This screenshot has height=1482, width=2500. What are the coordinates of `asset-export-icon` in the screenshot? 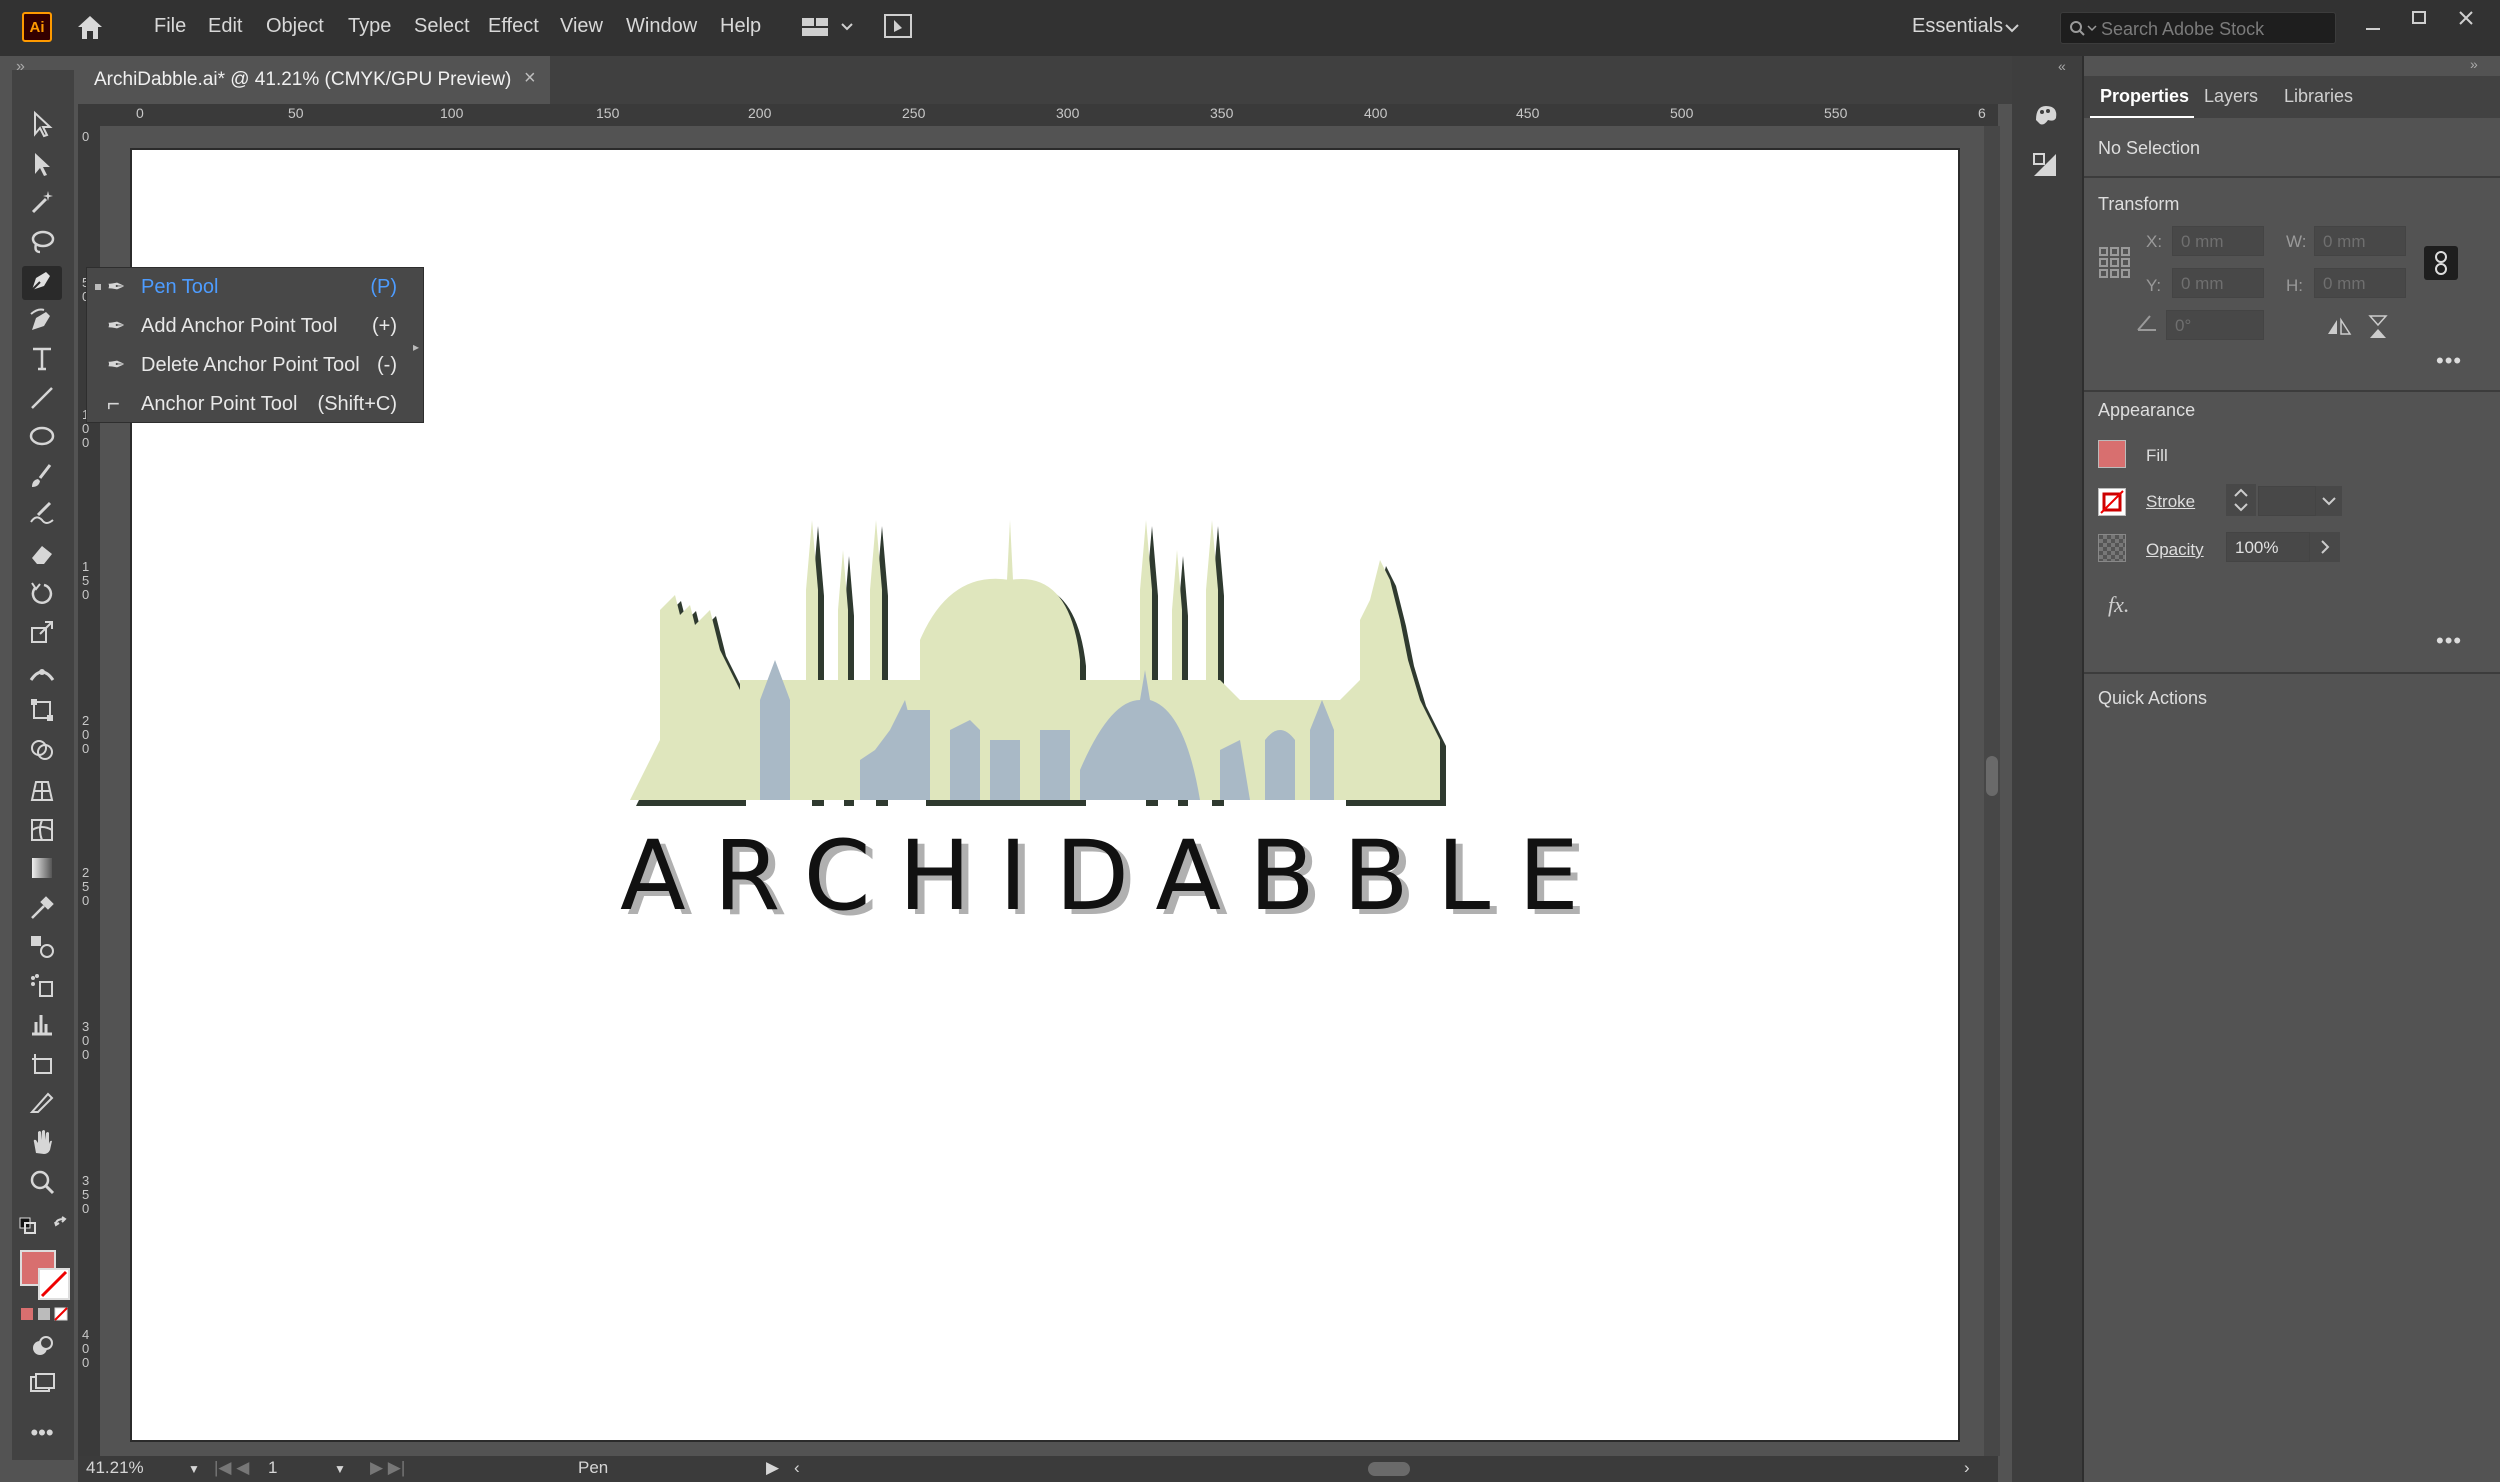 It's located at (2045, 167).